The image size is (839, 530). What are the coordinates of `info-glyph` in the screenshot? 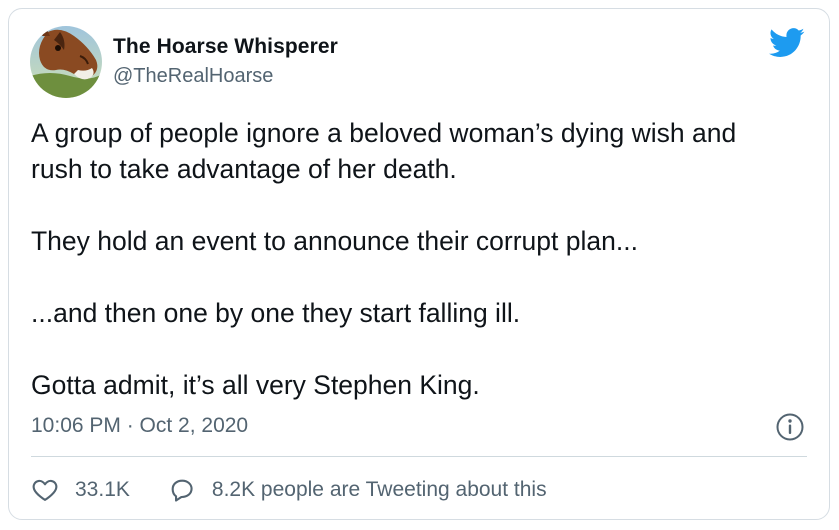 It's located at (790, 427).